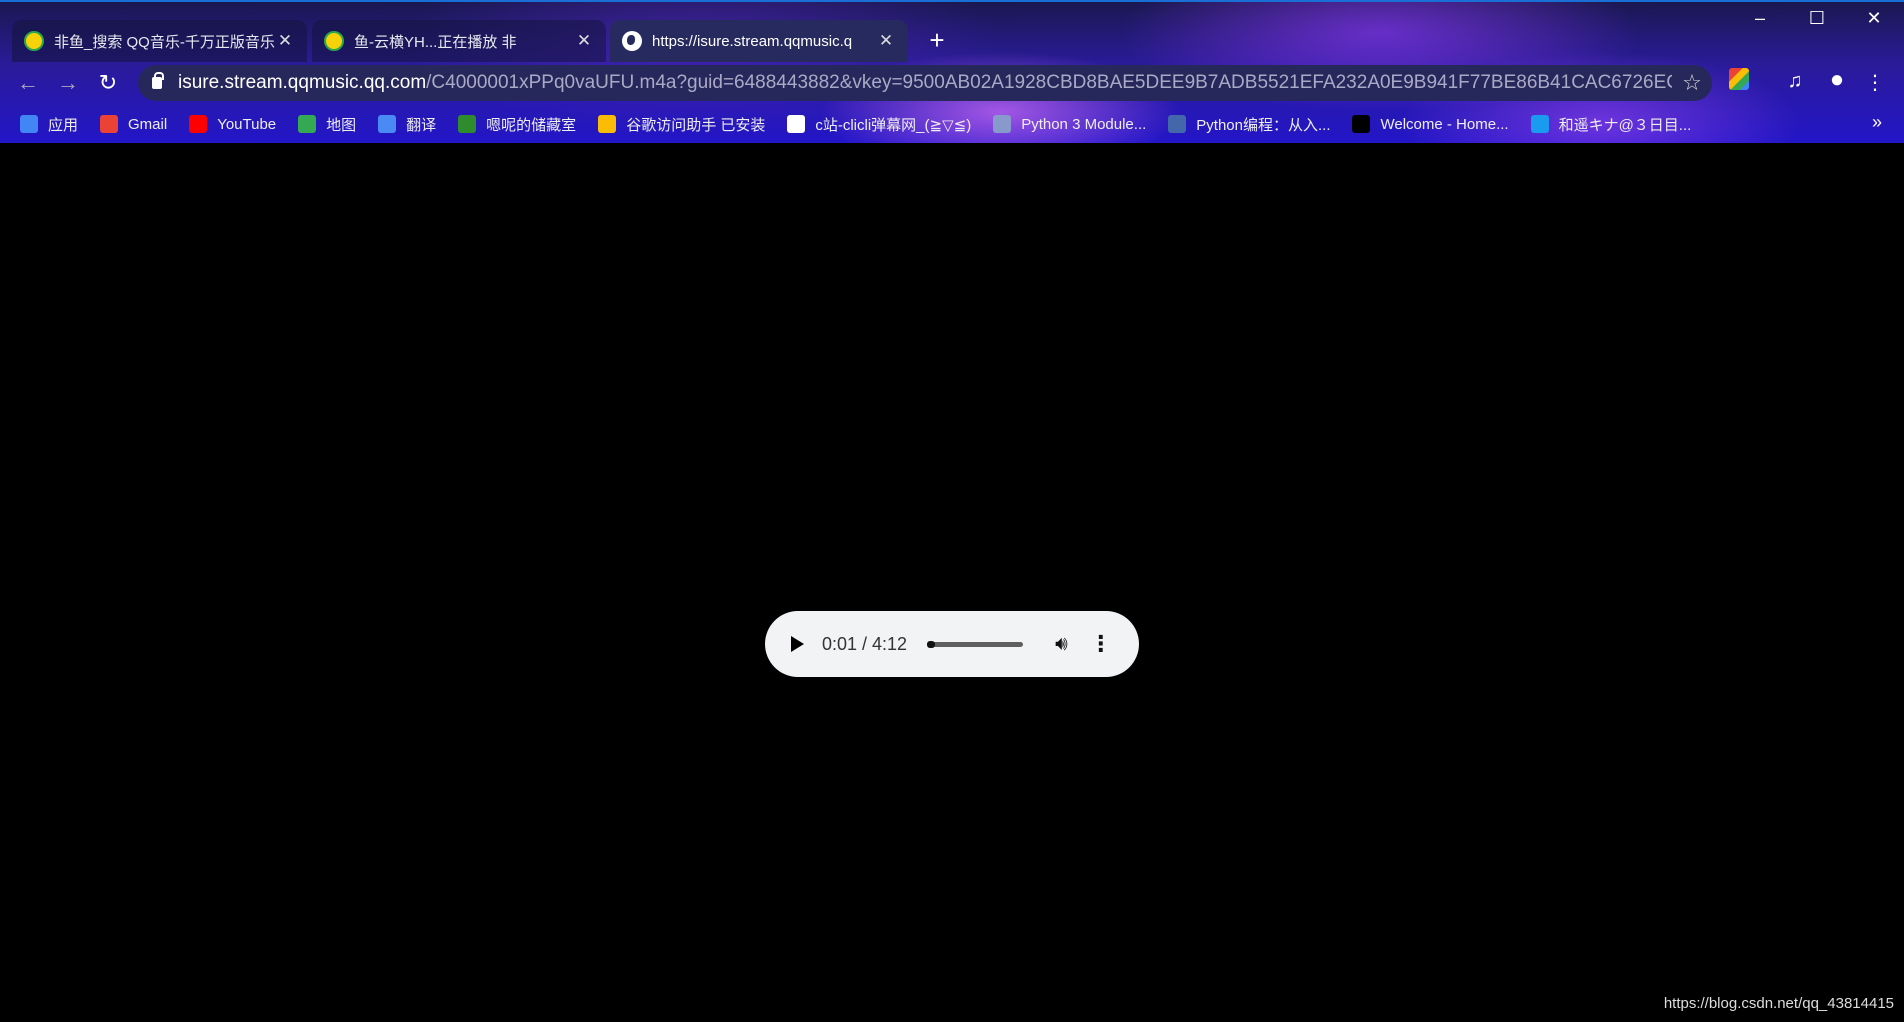 Image resolution: width=1904 pixels, height=1022 pixels. I want to click on bookmark-item: 翻译, so click(407, 124).